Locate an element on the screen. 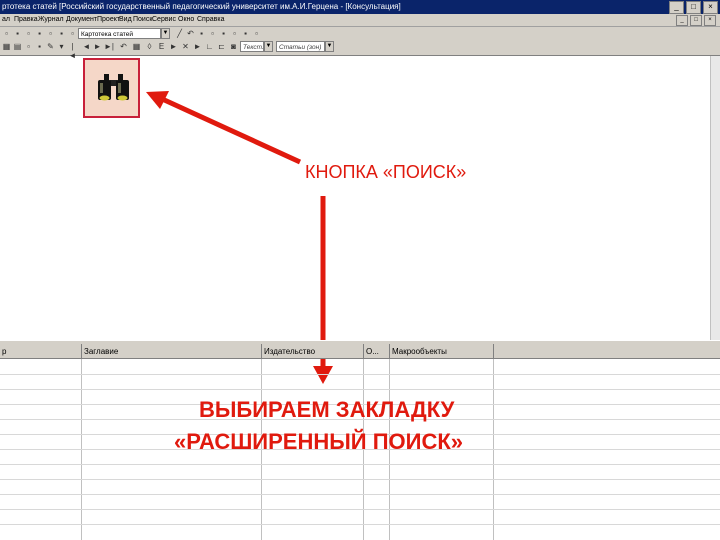 This screenshot has width=720, height=540. column-header-macroobjects: Макрообъекты is located at coordinates (442, 351).